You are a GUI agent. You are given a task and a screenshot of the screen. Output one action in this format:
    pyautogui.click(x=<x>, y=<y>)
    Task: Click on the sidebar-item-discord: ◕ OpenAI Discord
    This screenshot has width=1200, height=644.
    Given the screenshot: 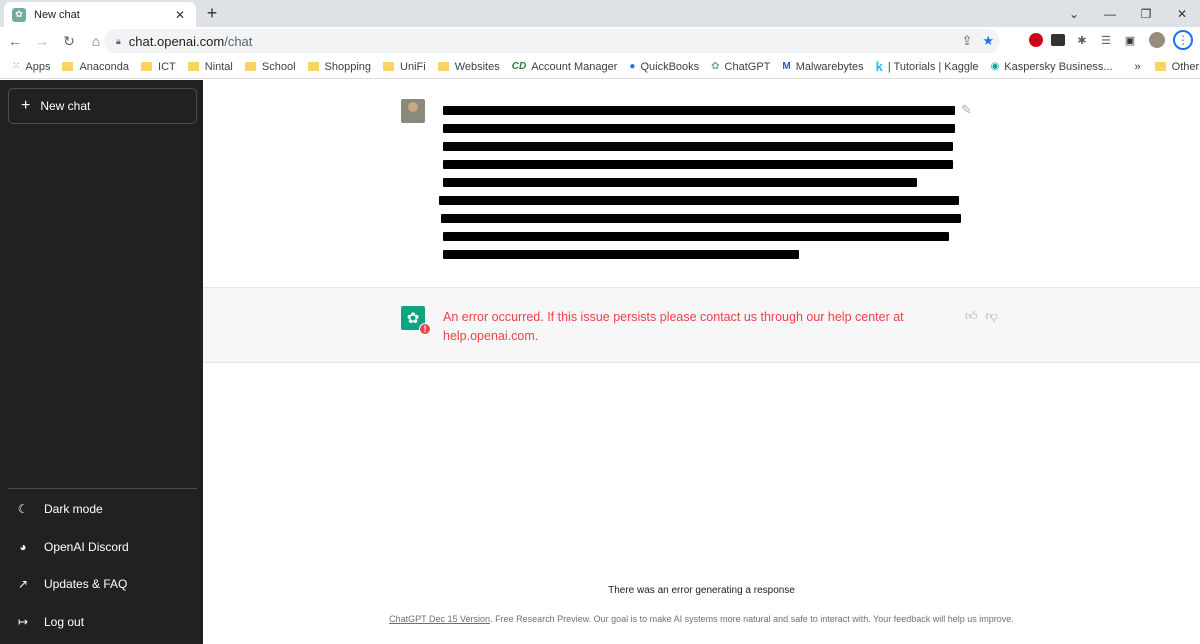 What is the action you would take?
    pyautogui.click(x=102, y=547)
    